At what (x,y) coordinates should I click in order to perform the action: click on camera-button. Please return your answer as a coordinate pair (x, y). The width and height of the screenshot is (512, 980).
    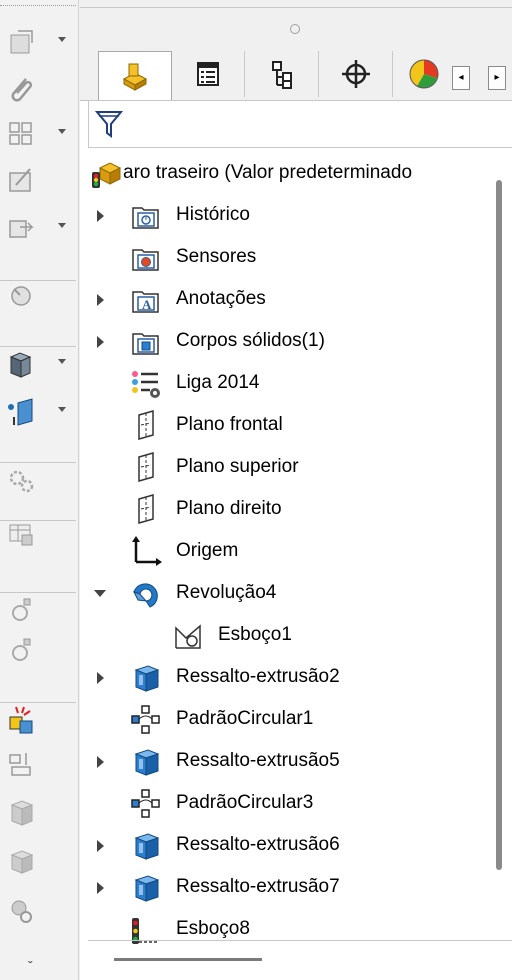
    Looking at the image, I should click on (32, 910).